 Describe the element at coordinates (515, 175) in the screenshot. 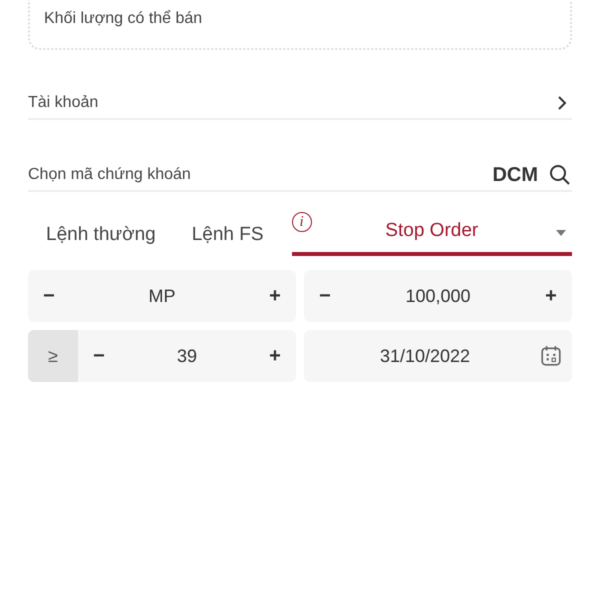

I see `symbol-value: DCM` at that location.